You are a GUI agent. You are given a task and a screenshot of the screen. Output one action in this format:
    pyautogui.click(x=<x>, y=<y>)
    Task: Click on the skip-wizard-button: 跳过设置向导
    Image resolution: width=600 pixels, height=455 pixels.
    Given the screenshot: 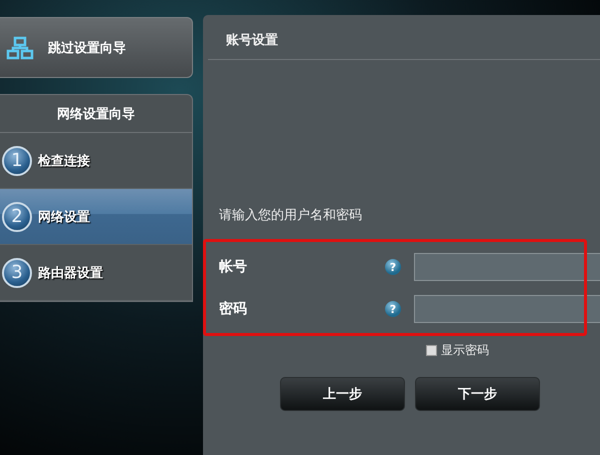 What is the action you would take?
    pyautogui.click(x=96, y=47)
    